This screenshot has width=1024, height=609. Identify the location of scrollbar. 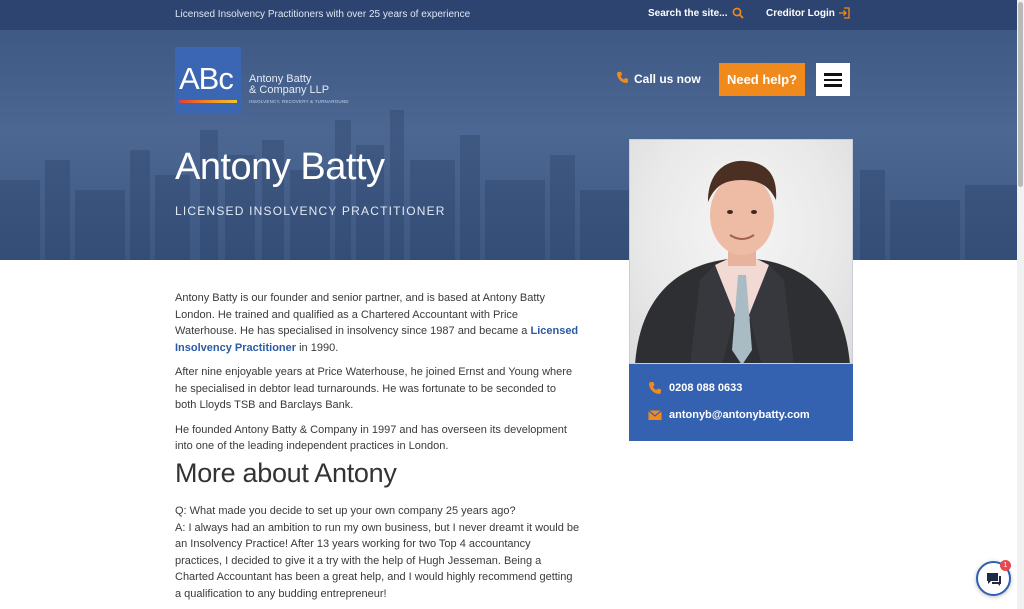
(1020, 304).